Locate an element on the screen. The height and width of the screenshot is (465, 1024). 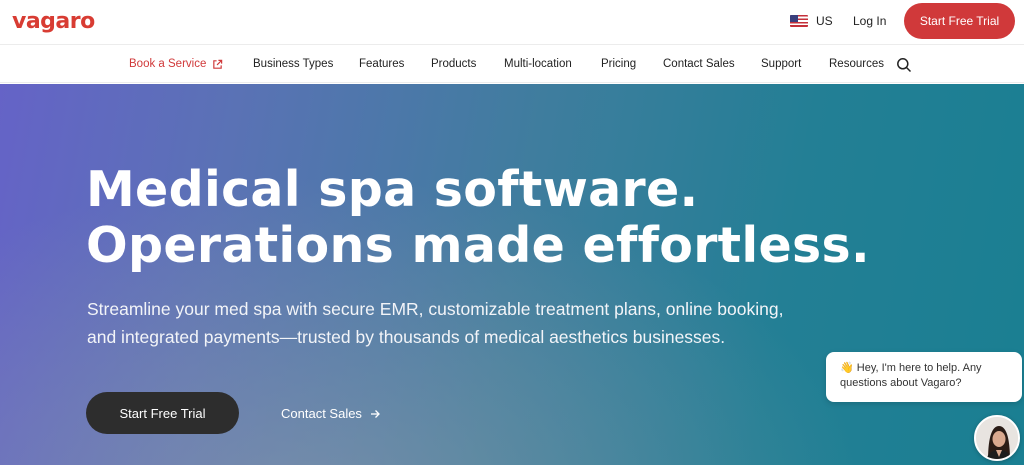
hero-headline-line-1: Medical spa software. is located at coordinates (392, 189).